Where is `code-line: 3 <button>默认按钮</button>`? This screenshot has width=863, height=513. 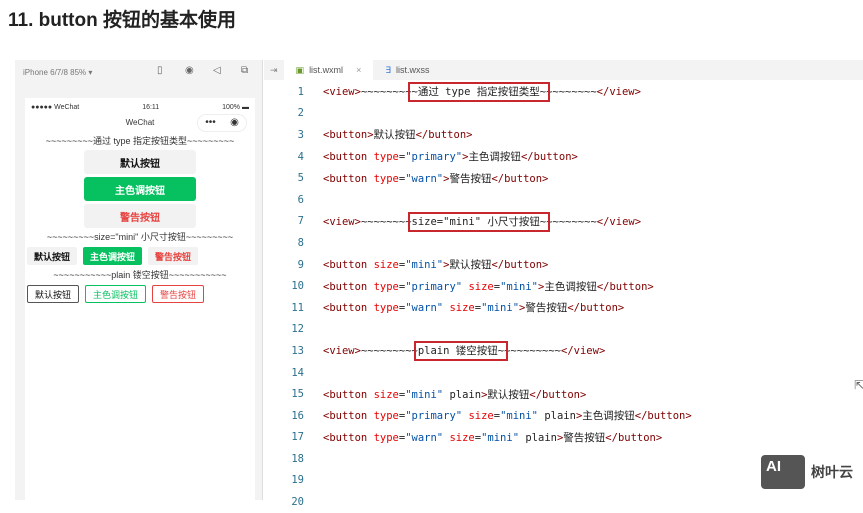
code-line: 3 <button>默认按钮</button> is located at coordinates (563, 135).